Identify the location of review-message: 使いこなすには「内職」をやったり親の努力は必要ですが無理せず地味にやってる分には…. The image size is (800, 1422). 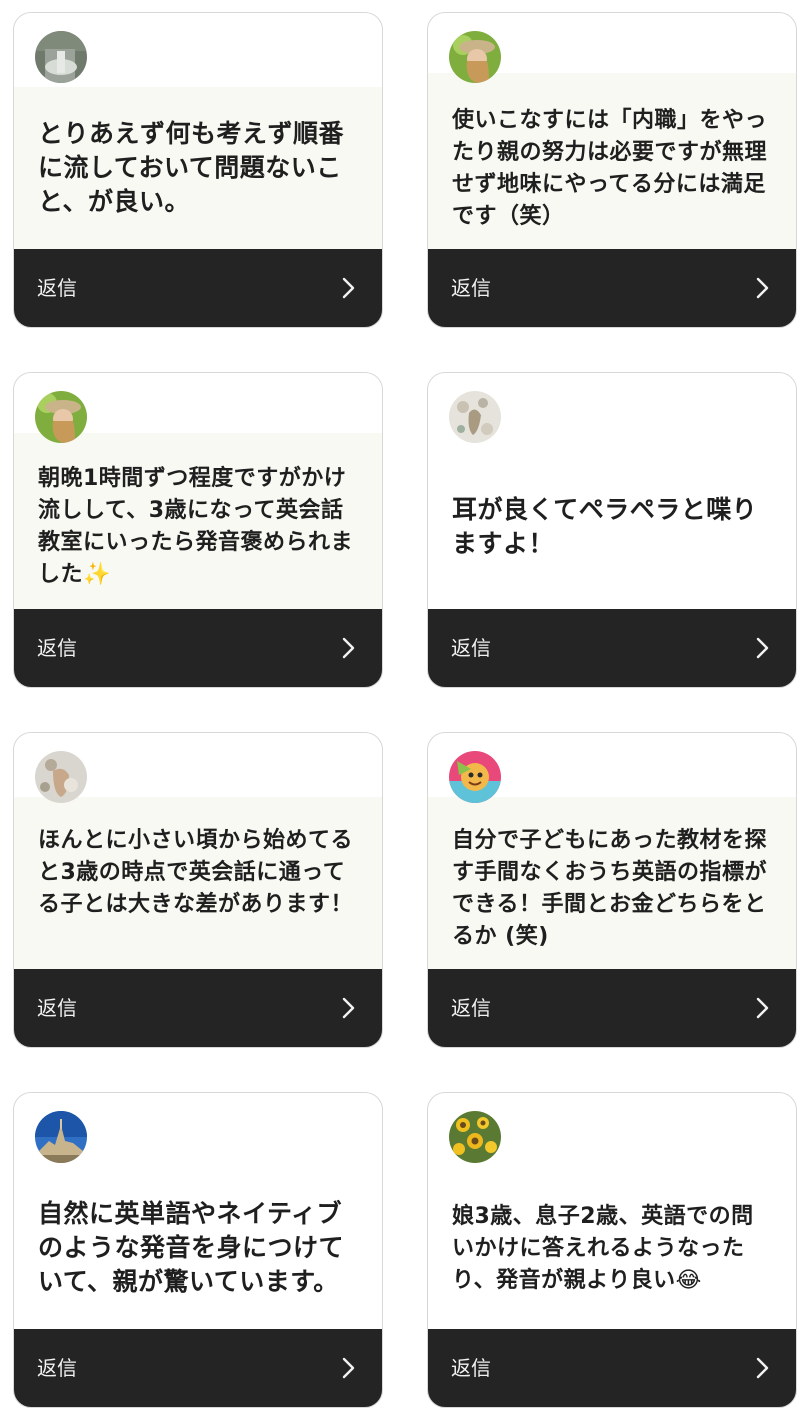
(610, 168).